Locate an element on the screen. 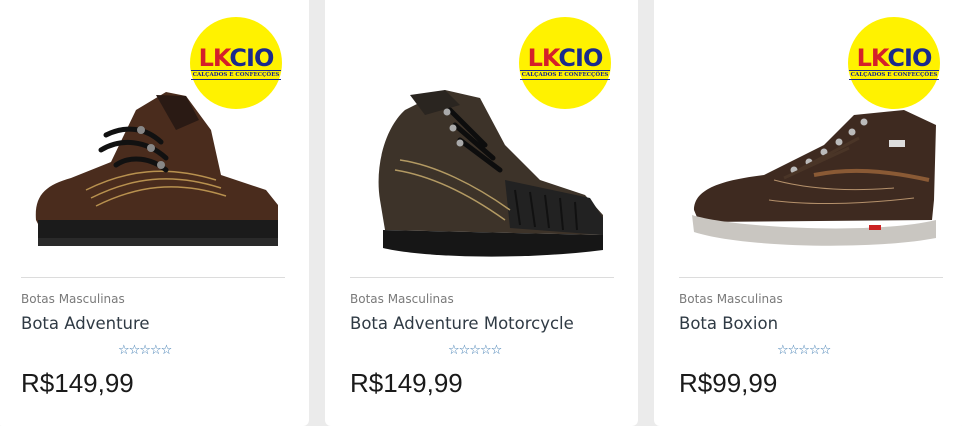  product-title: Bota Adventure is located at coordinates (85, 323).